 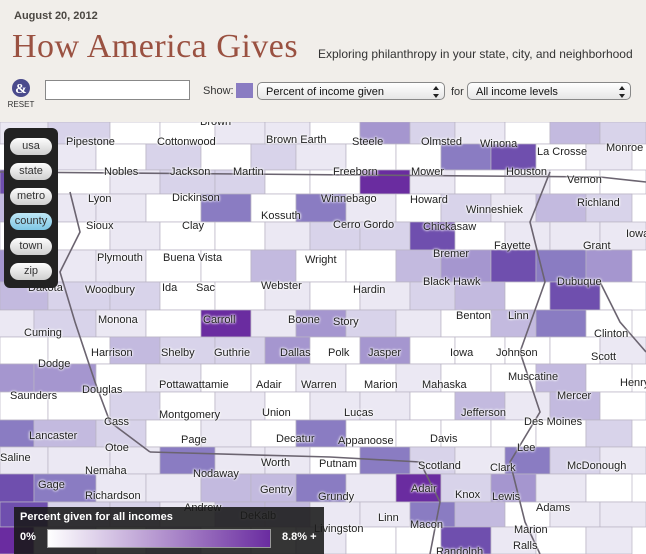 I want to click on level-state-button: state, so click(x=31, y=171).